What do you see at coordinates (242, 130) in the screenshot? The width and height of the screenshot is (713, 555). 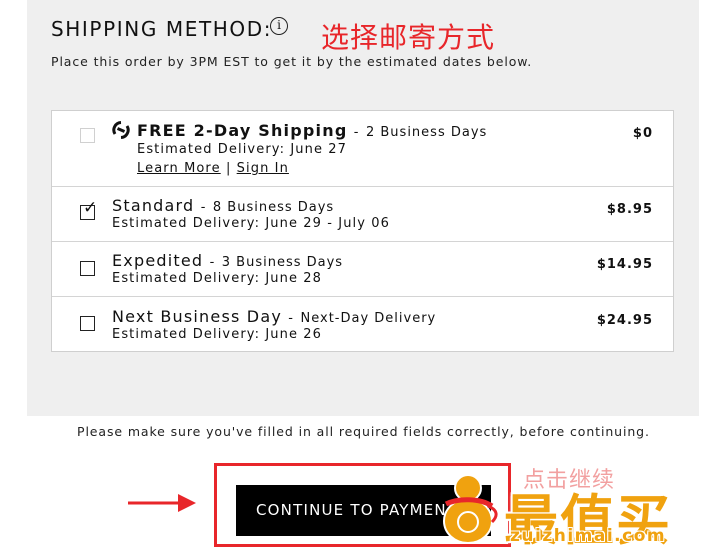 I see `option-name: FREE 2-Day Shipping` at bounding box center [242, 130].